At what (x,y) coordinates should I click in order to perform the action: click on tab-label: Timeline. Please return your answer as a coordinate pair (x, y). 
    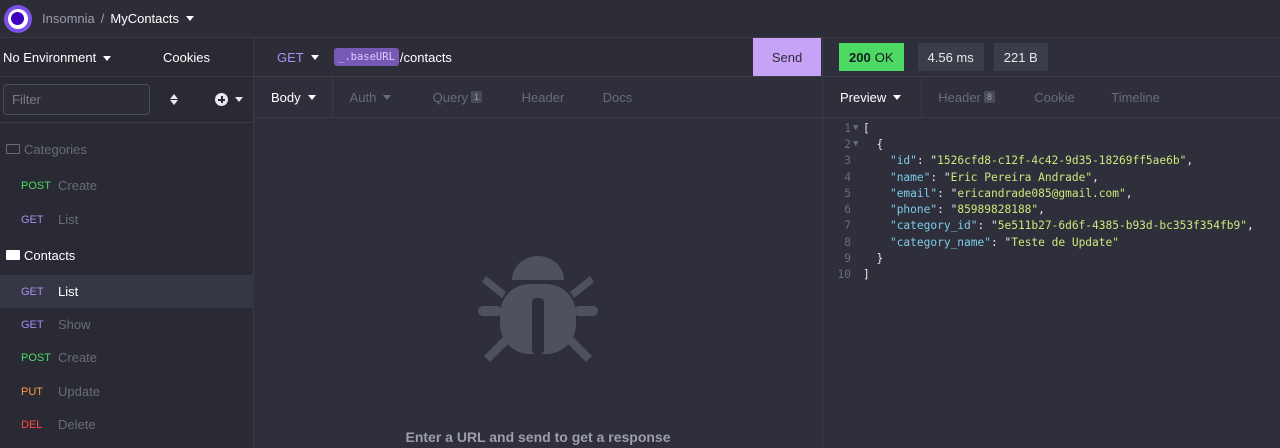
    Looking at the image, I should click on (1135, 97).